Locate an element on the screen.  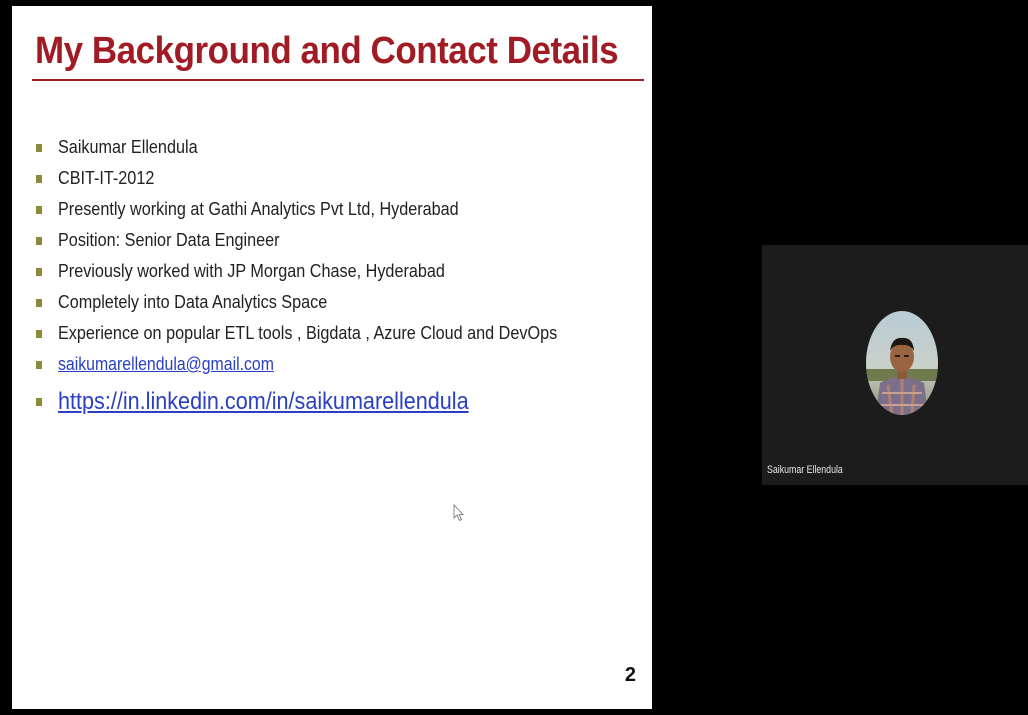
bullet-text: Saikumar Ellendula is located at coordinates (128, 147).